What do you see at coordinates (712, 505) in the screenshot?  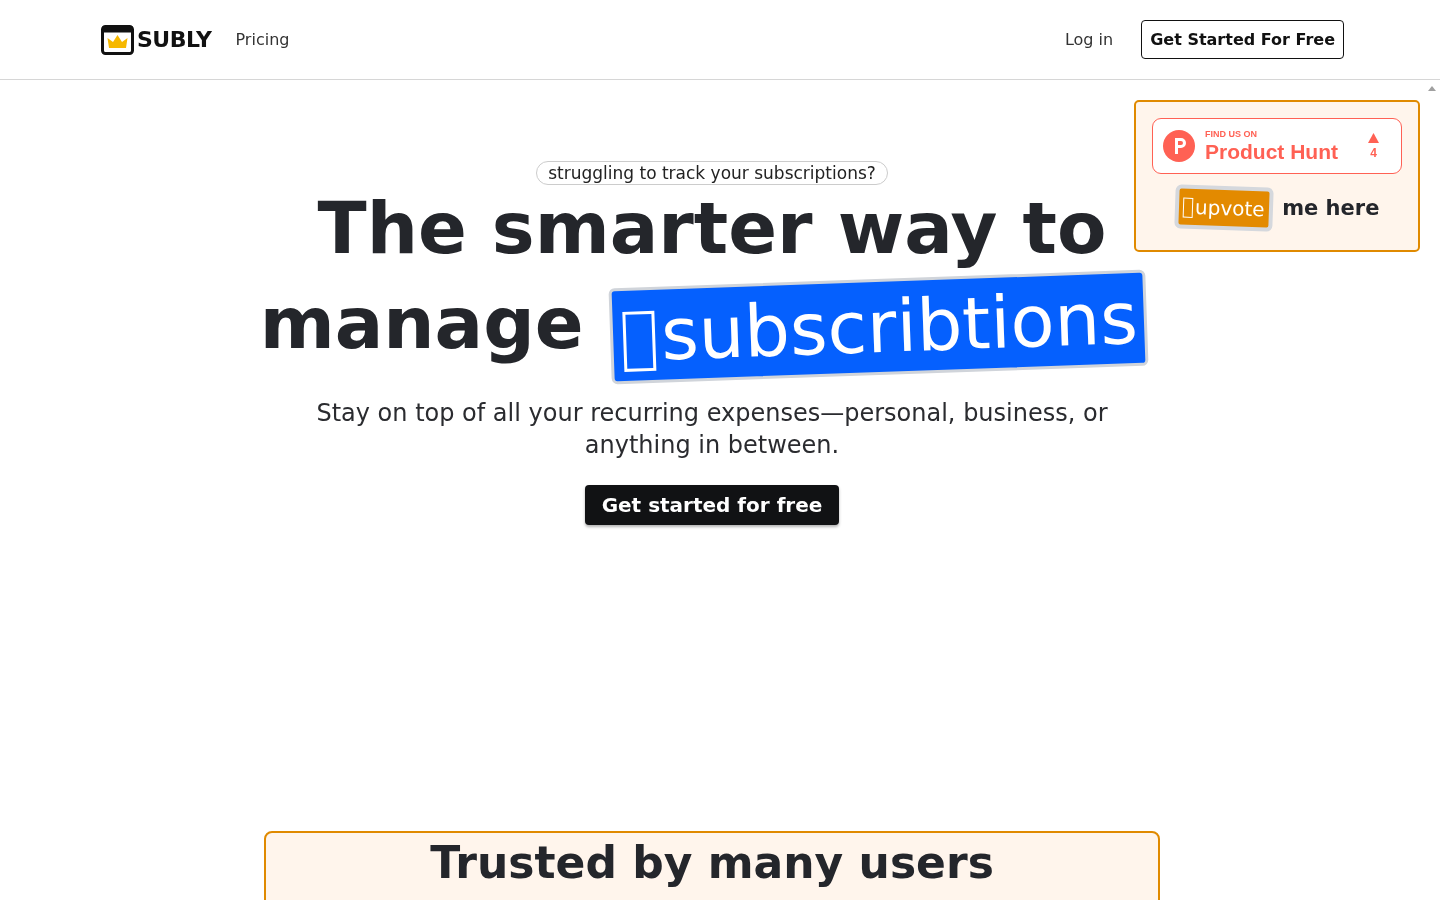 I see `get-started-button: Get started for free` at bounding box center [712, 505].